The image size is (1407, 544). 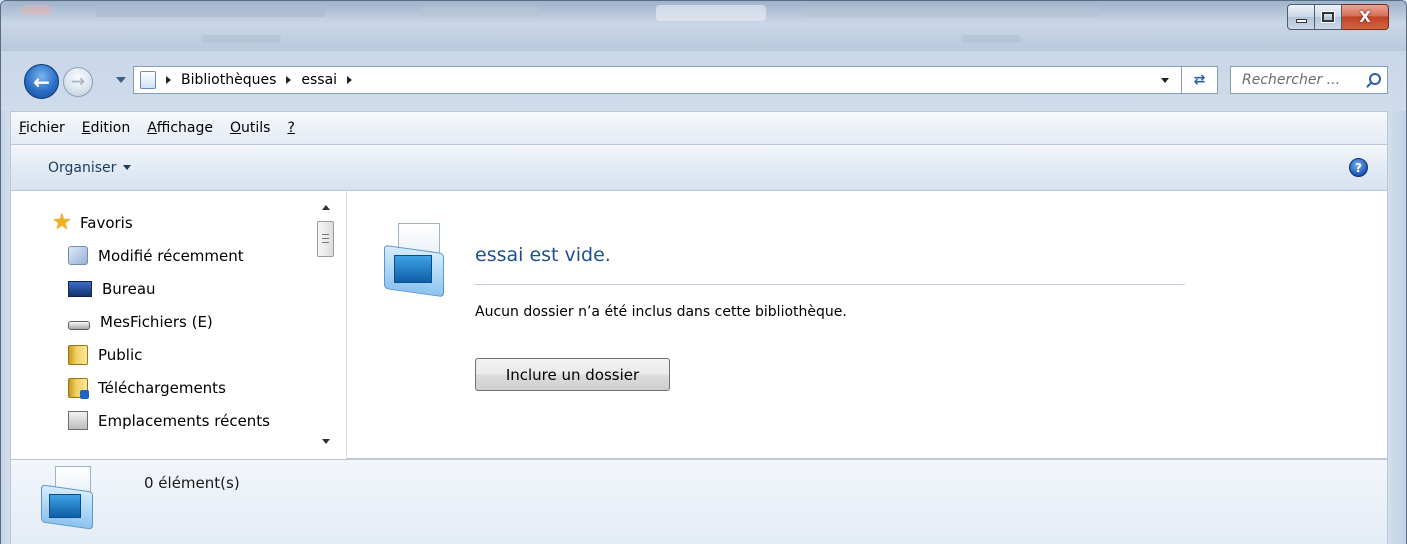 I want to click on scroll-up-icon, so click(x=326, y=207).